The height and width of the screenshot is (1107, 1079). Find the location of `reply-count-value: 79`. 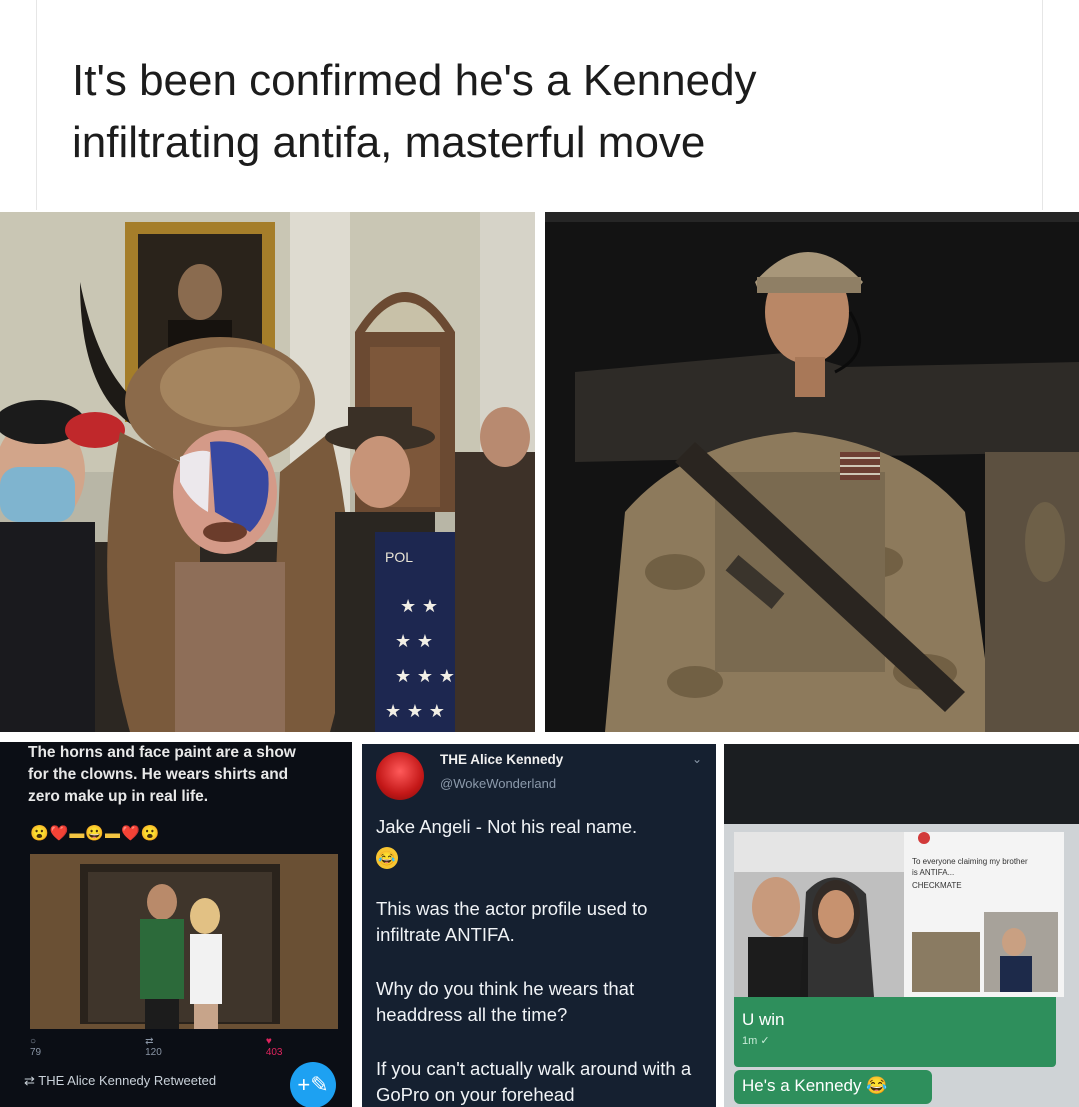

reply-count-value: 79 is located at coordinates (36, 1052).